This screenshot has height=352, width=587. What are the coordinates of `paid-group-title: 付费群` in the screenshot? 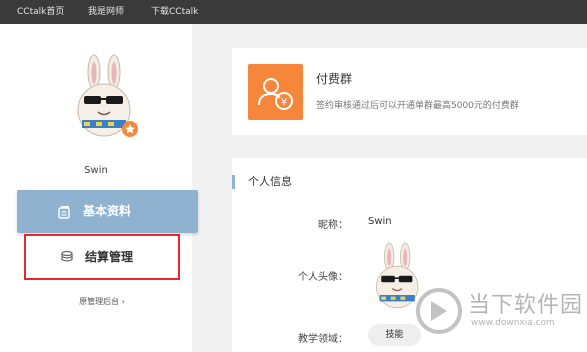 It's located at (334, 79).